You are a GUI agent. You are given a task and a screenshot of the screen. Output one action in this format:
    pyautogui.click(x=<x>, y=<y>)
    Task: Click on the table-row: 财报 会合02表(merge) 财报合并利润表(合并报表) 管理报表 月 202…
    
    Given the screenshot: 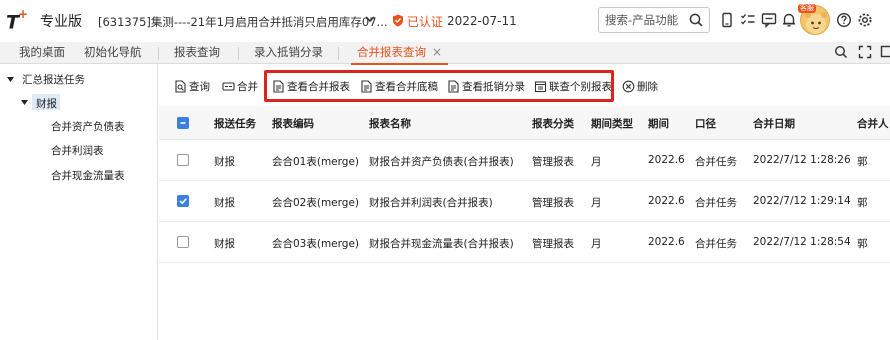 What is the action you would take?
    pyautogui.click(x=524, y=201)
    